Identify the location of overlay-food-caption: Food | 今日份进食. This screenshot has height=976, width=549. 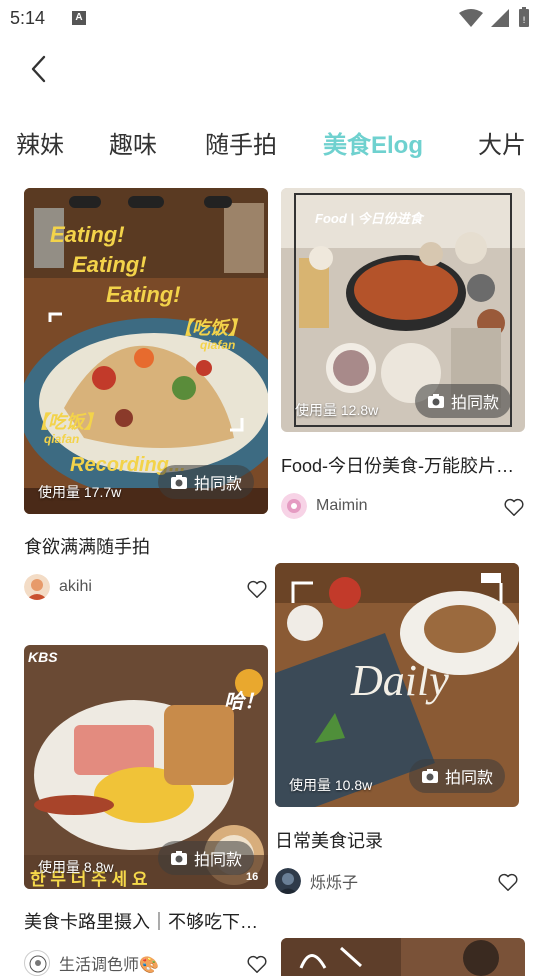
(369, 218).